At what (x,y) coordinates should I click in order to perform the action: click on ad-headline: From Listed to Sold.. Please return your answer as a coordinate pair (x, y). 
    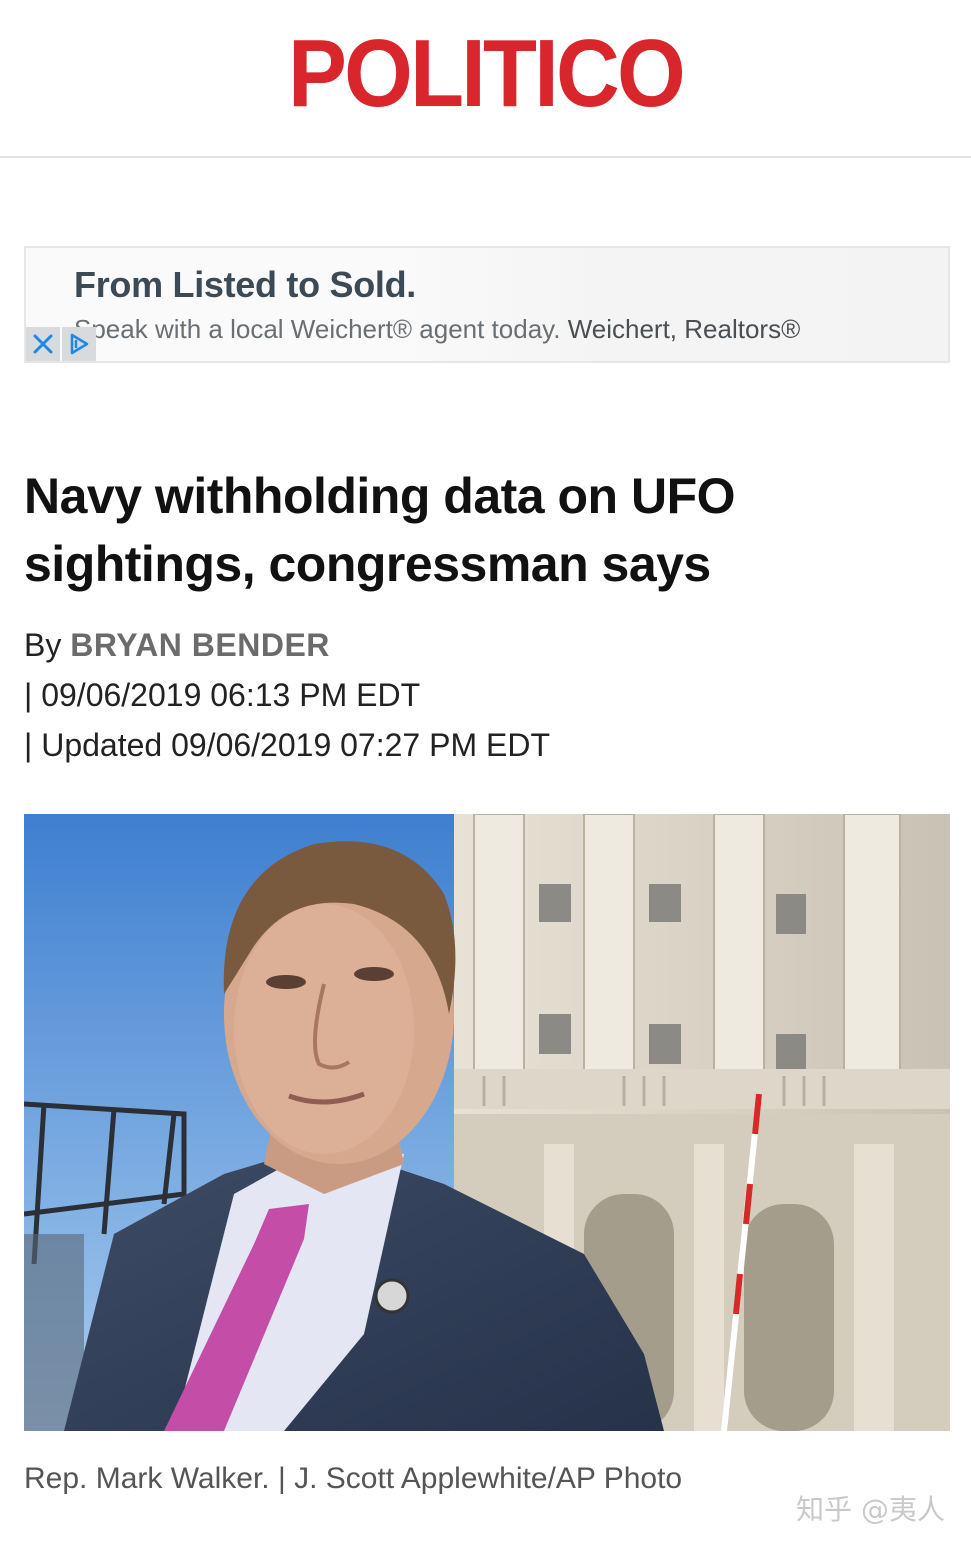
    Looking at the image, I should click on (245, 285).